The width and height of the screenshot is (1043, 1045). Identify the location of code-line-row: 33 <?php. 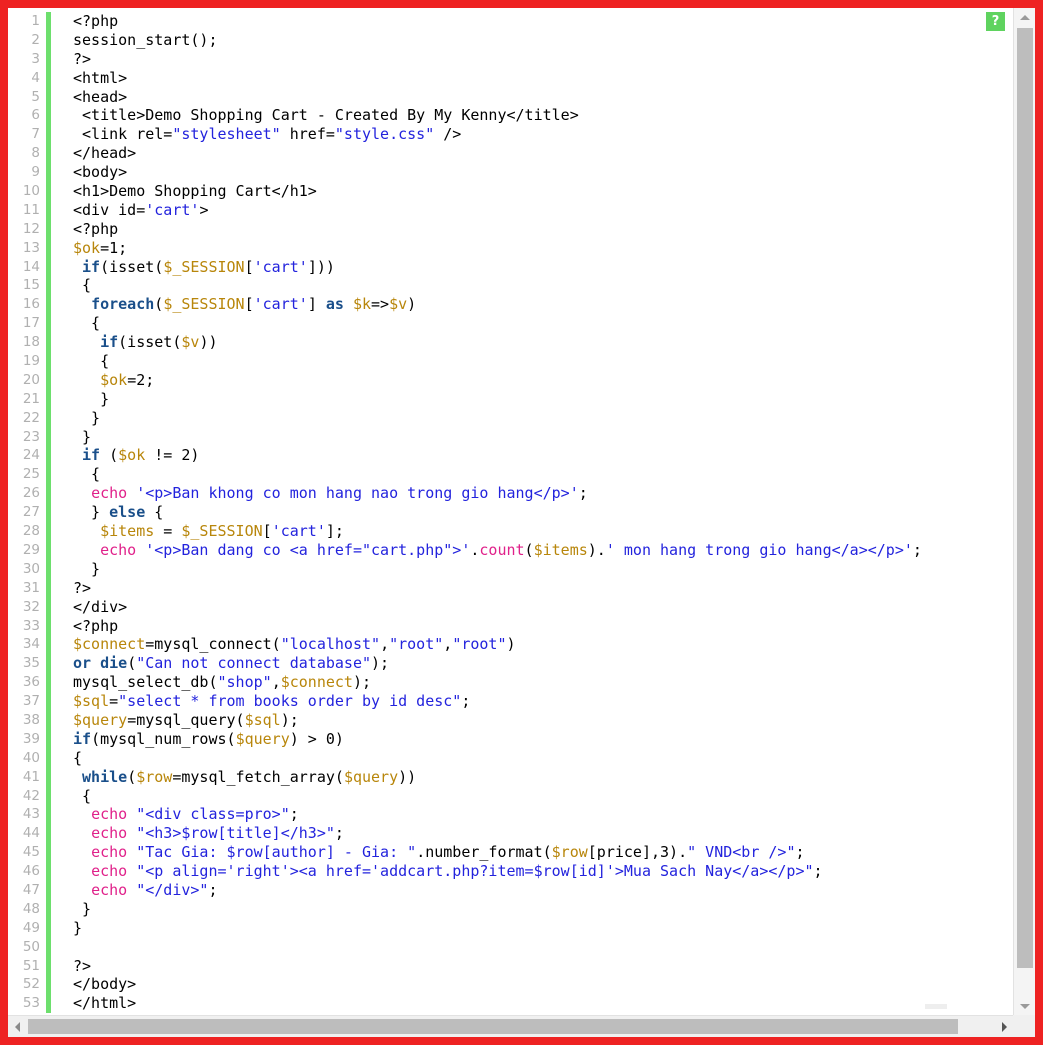
(510, 626).